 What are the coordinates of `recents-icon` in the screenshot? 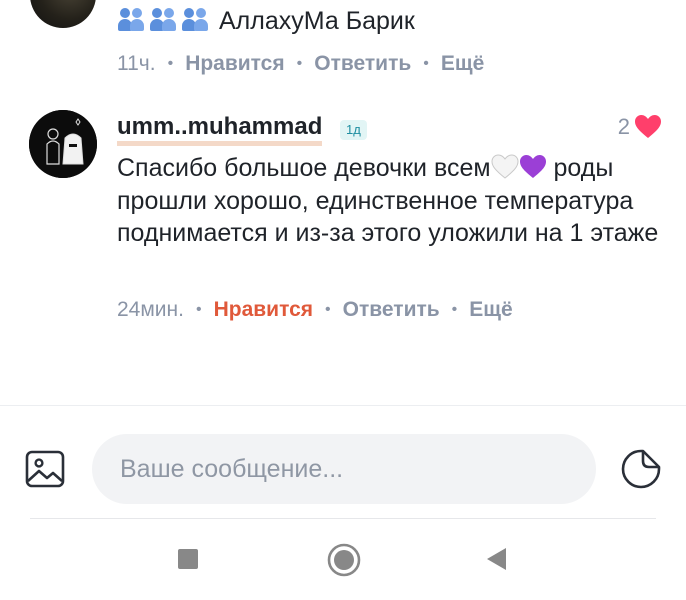 It's located at (188, 559).